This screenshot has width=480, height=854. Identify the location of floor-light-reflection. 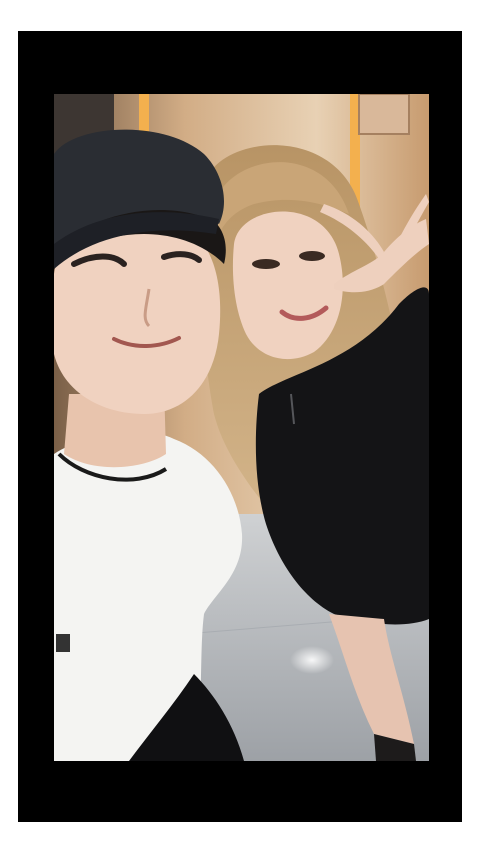
(312, 660).